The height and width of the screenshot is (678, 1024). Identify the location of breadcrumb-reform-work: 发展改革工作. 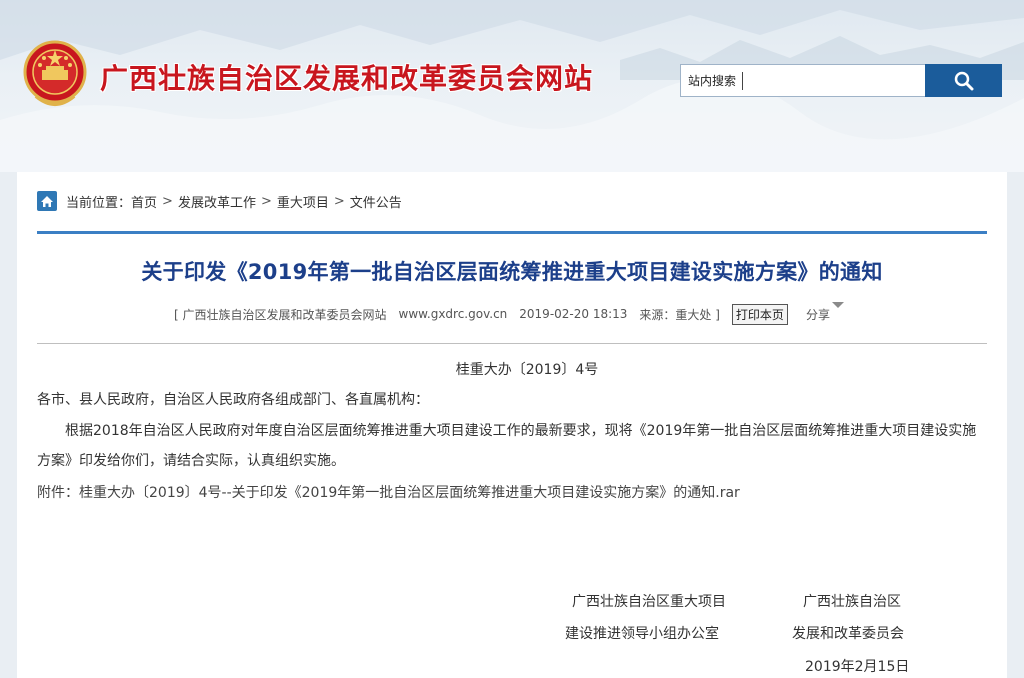
(217, 201).